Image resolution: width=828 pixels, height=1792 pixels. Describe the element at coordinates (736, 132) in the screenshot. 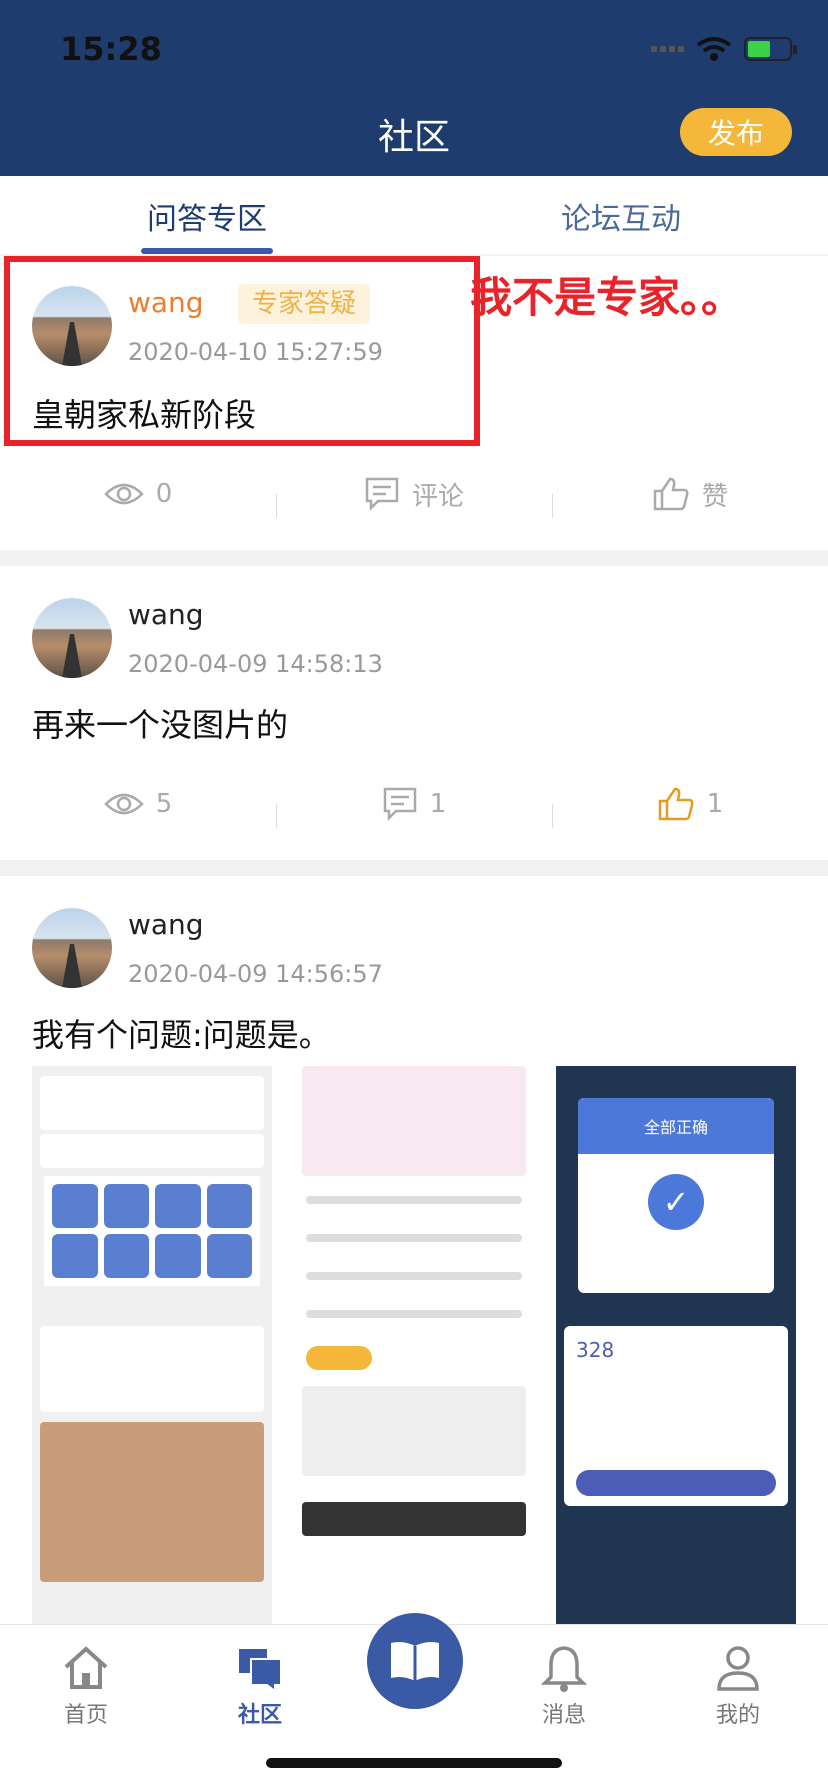

I see `publish-button: 发布` at that location.